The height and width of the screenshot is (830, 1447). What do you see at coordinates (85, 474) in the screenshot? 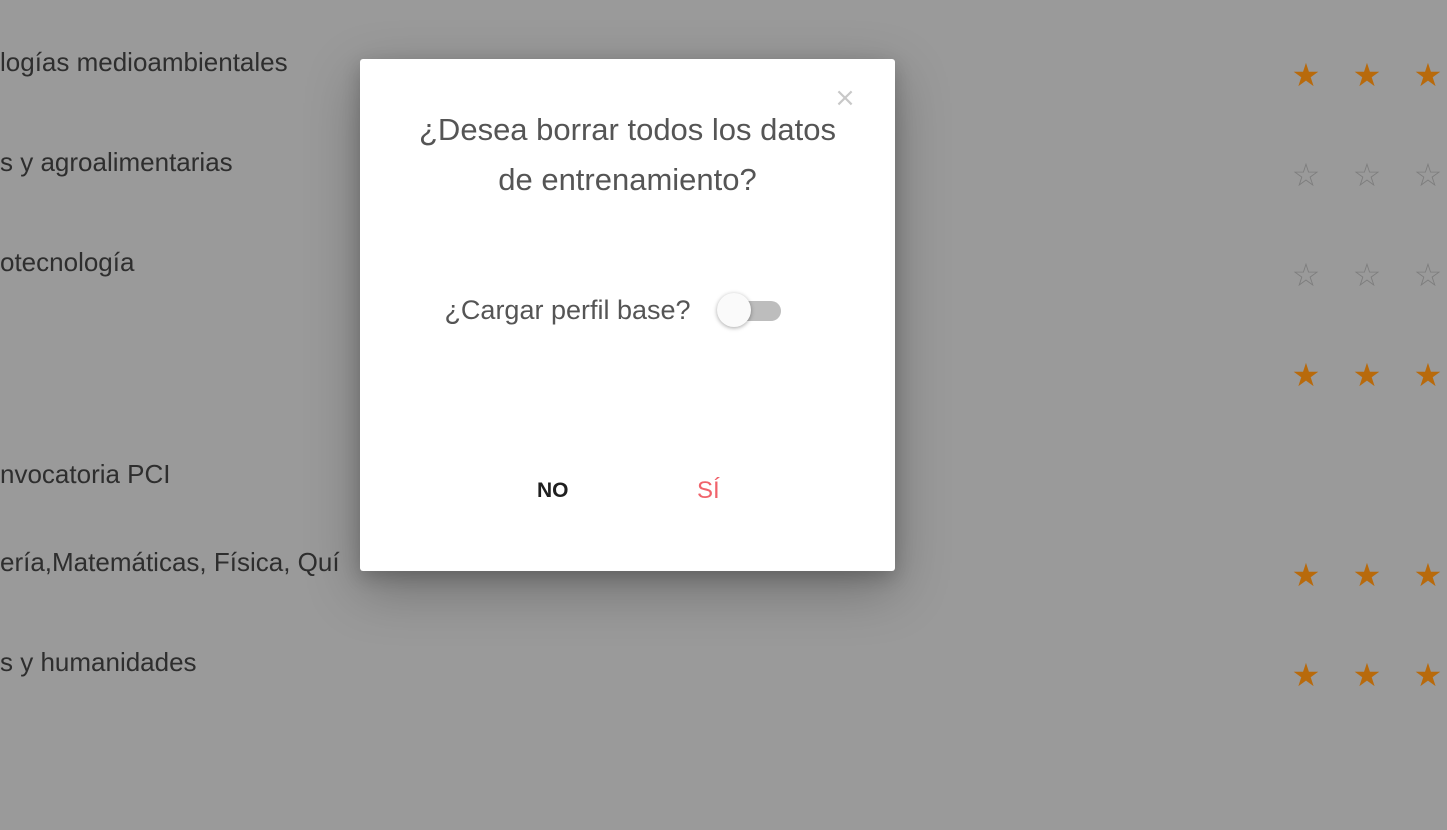
I see `row-label: nvocatoria PCI` at bounding box center [85, 474].